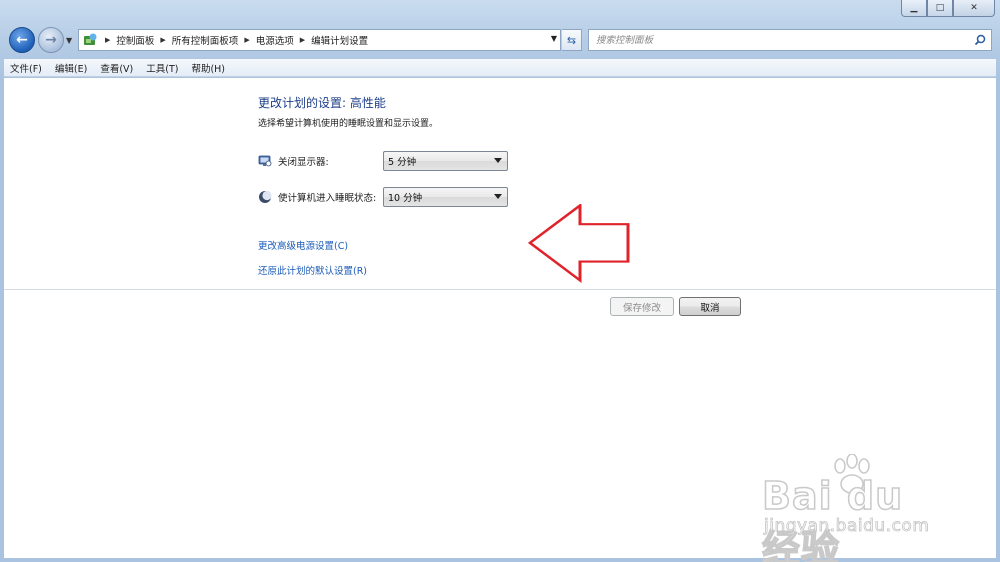 Image resolution: width=1000 pixels, height=562 pixels. I want to click on close-icon: ✕, so click(974, 8).